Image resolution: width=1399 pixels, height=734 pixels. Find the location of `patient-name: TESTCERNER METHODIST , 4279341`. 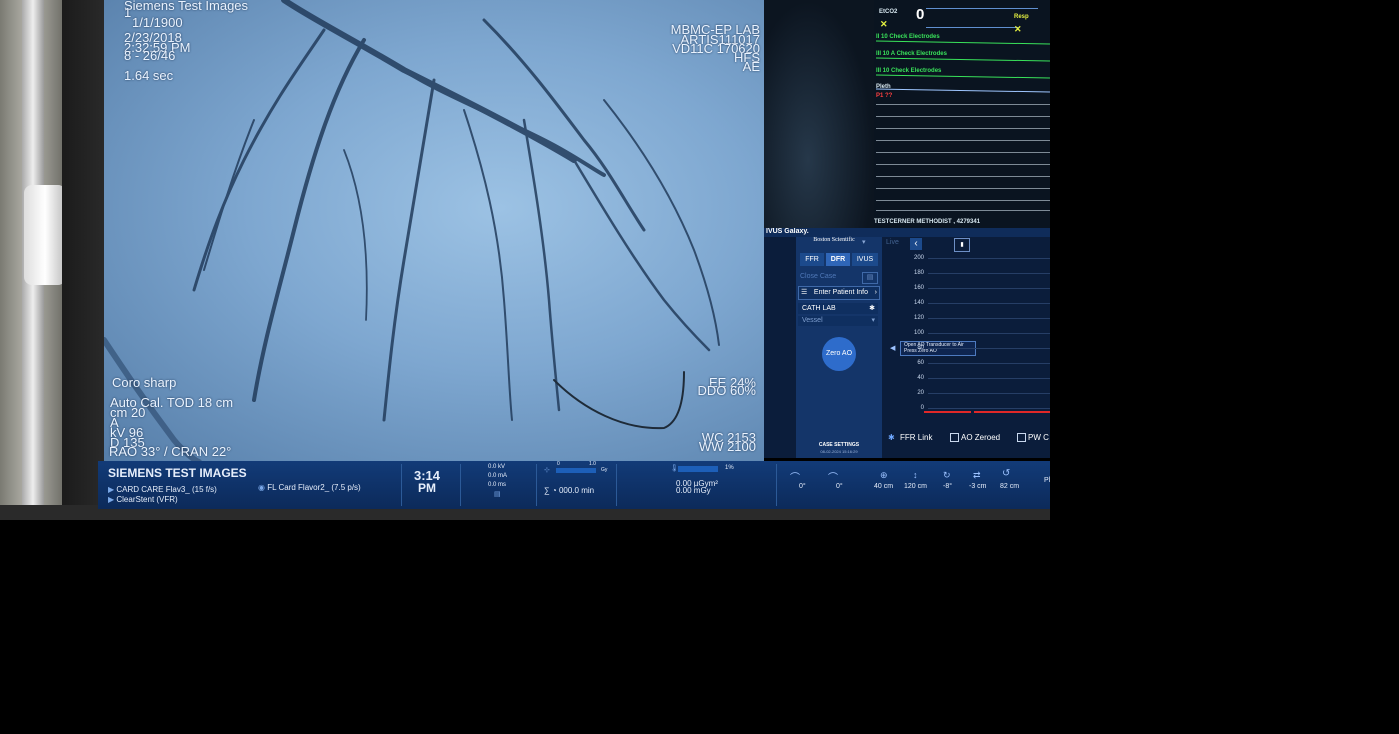

patient-name: TESTCERNER METHODIST , 4279341 is located at coordinates (927, 222).